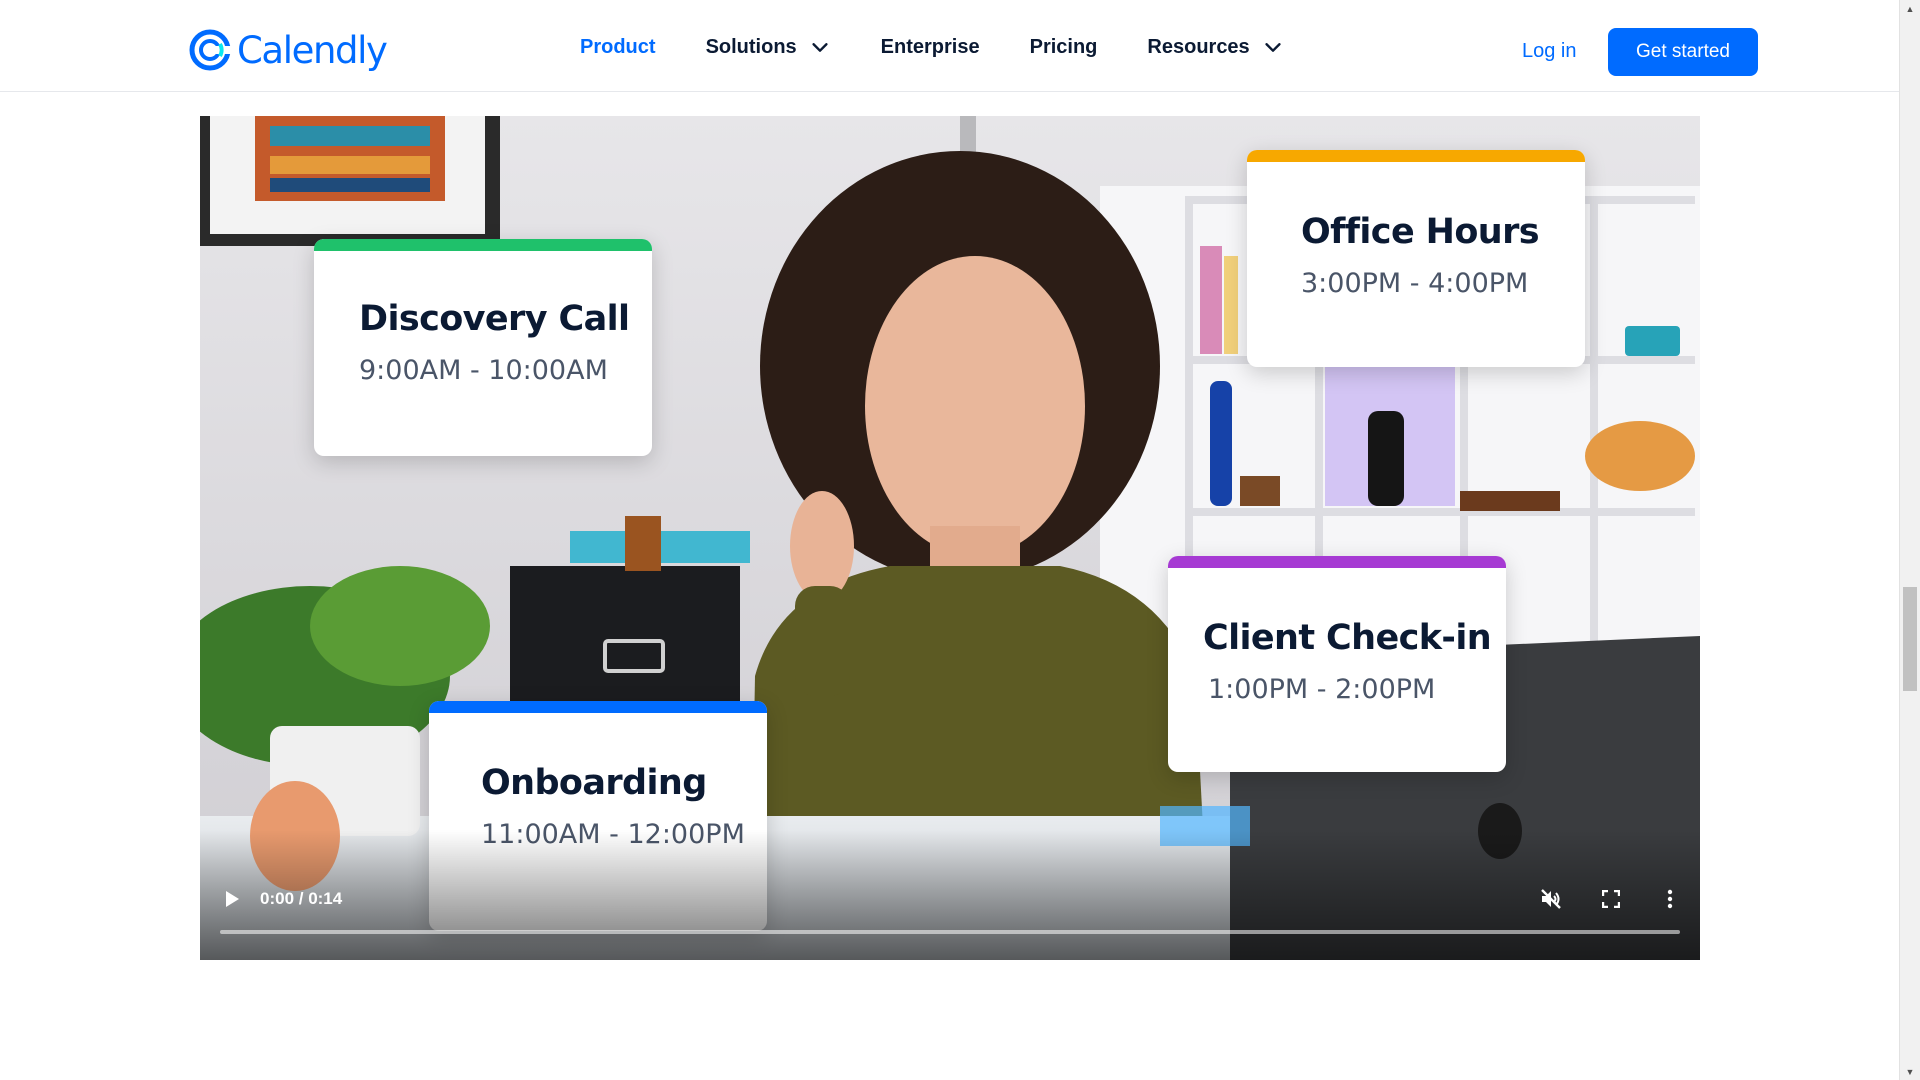  What do you see at coordinates (301, 898) in the screenshot?
I see `video-time-display: 0:00 / 0:14` at bounding box center [301, 898].